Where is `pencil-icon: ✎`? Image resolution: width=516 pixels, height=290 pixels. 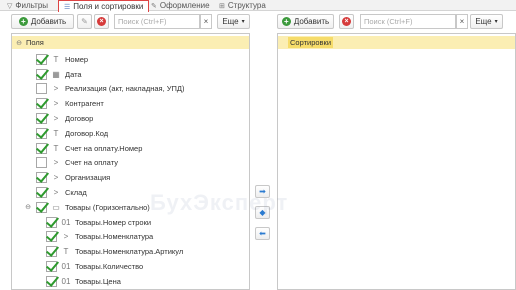 pencil-icon: ✎ is located at coordinates (84, 21).